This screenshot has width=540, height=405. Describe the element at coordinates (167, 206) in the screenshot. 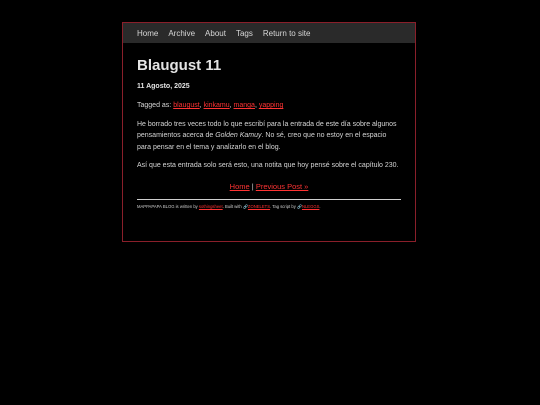

I see `footer-prefix: MAPPAPAPA BLOG is written by` at that location.